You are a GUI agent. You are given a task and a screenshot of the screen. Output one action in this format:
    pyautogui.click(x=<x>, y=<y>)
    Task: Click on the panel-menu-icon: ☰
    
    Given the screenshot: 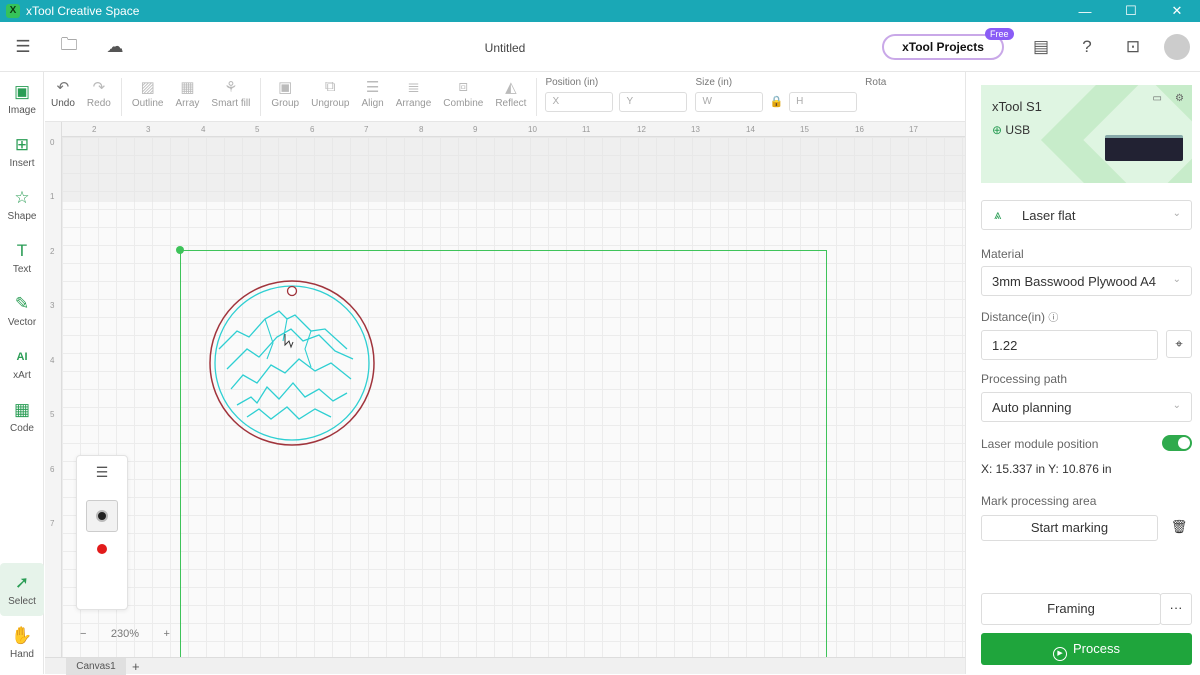 What is the action you would take?
    pyautogui.click(x=102, y=472)
    